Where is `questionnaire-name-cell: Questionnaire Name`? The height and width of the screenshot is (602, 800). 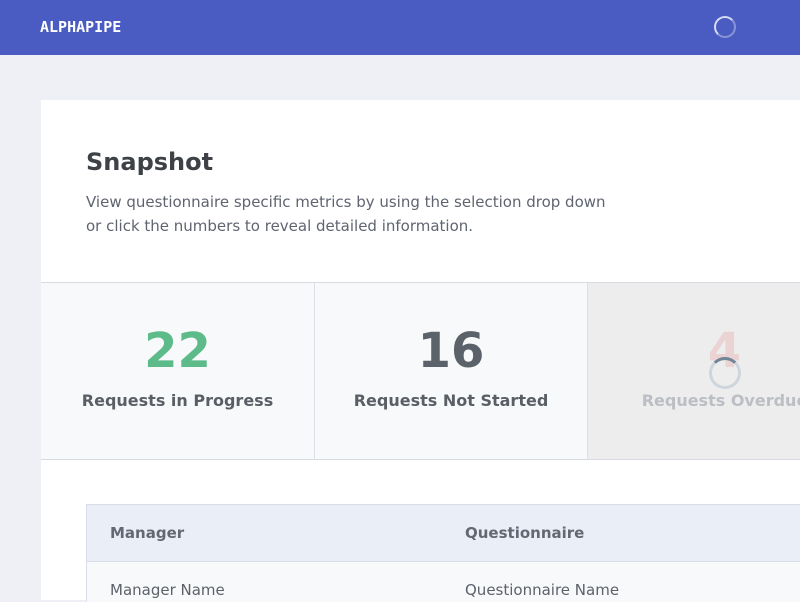
questionnaire-name-cell: Questionnaire Name is located at coordinates (542, 590).